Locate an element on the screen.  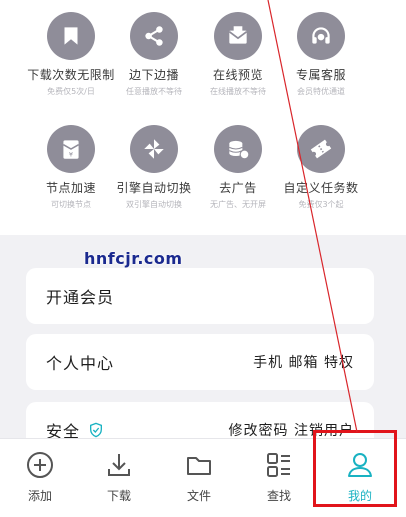
menu-personal-center: 个人中心 手机 邮箱 特权 is located at coordinates (200, 362).